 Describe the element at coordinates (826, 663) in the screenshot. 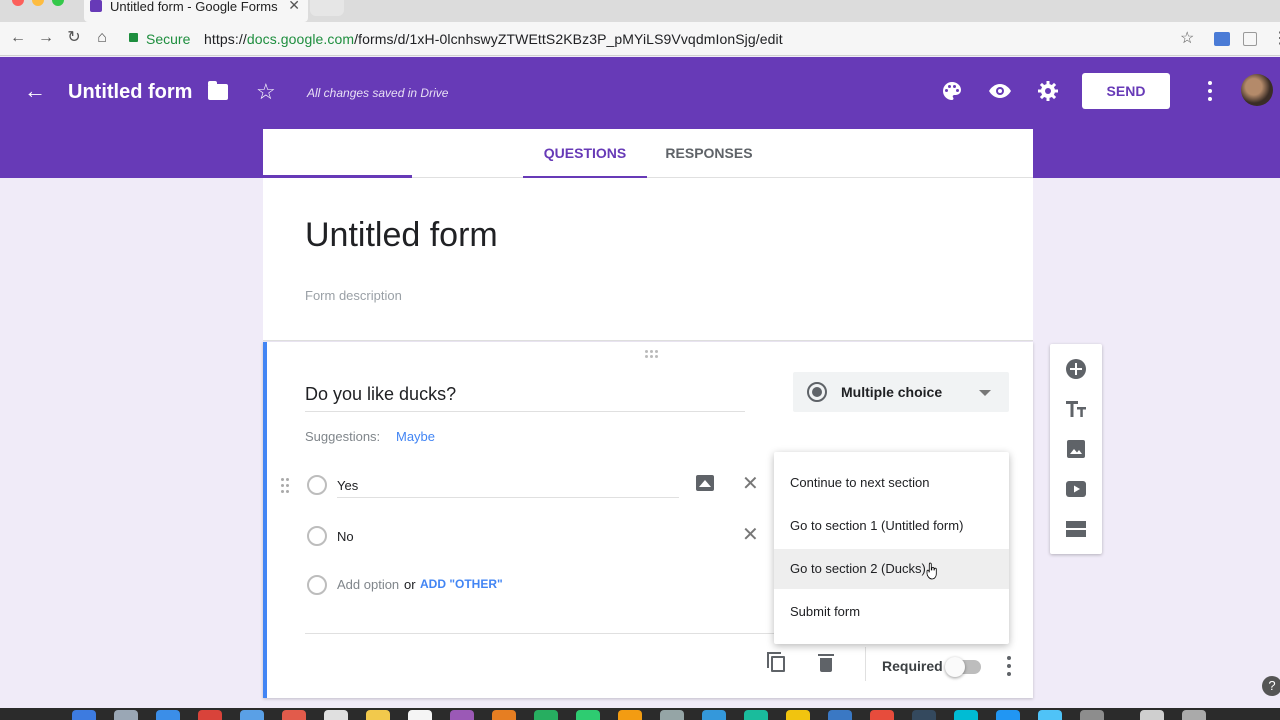

I see `trash-icon` at that location.